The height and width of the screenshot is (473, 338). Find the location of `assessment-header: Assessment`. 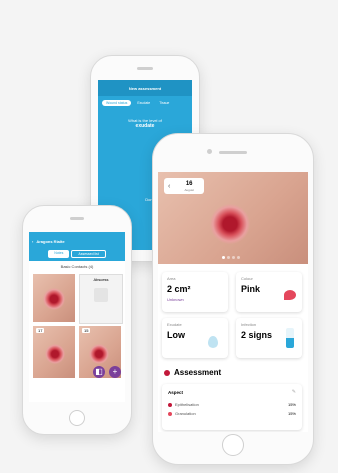

assessment-header: Assessment is located at coordinates (192, 372).